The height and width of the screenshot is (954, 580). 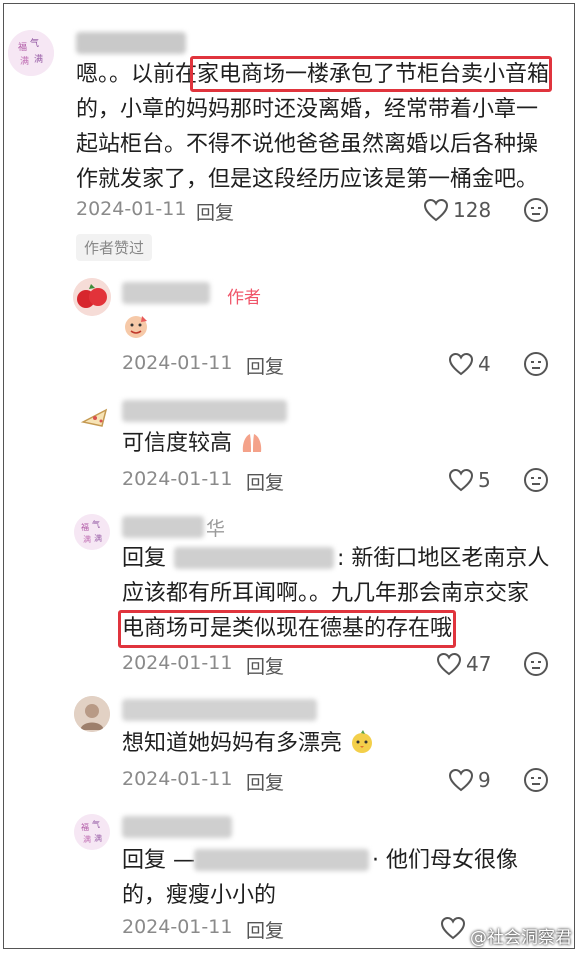 What do you see at coordinates (252, 443) in the screenshot?
I see `hands-emoji` at bounding box center [252, 443].